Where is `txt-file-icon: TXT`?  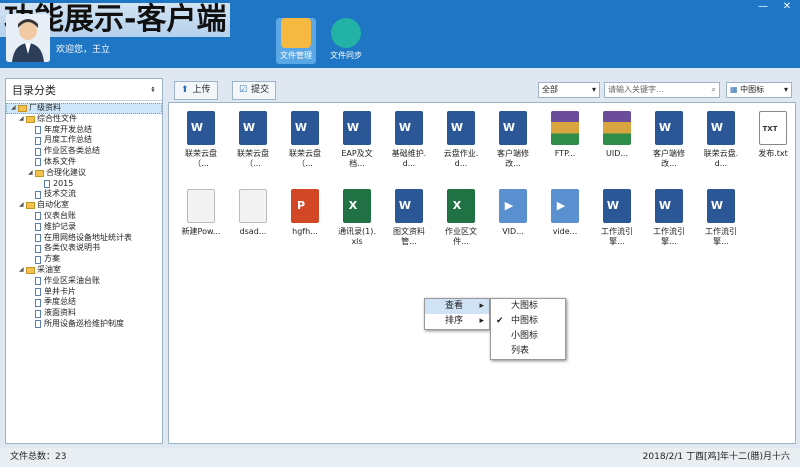
txt-file-icon: TXT is located at coordinates (773, 128).